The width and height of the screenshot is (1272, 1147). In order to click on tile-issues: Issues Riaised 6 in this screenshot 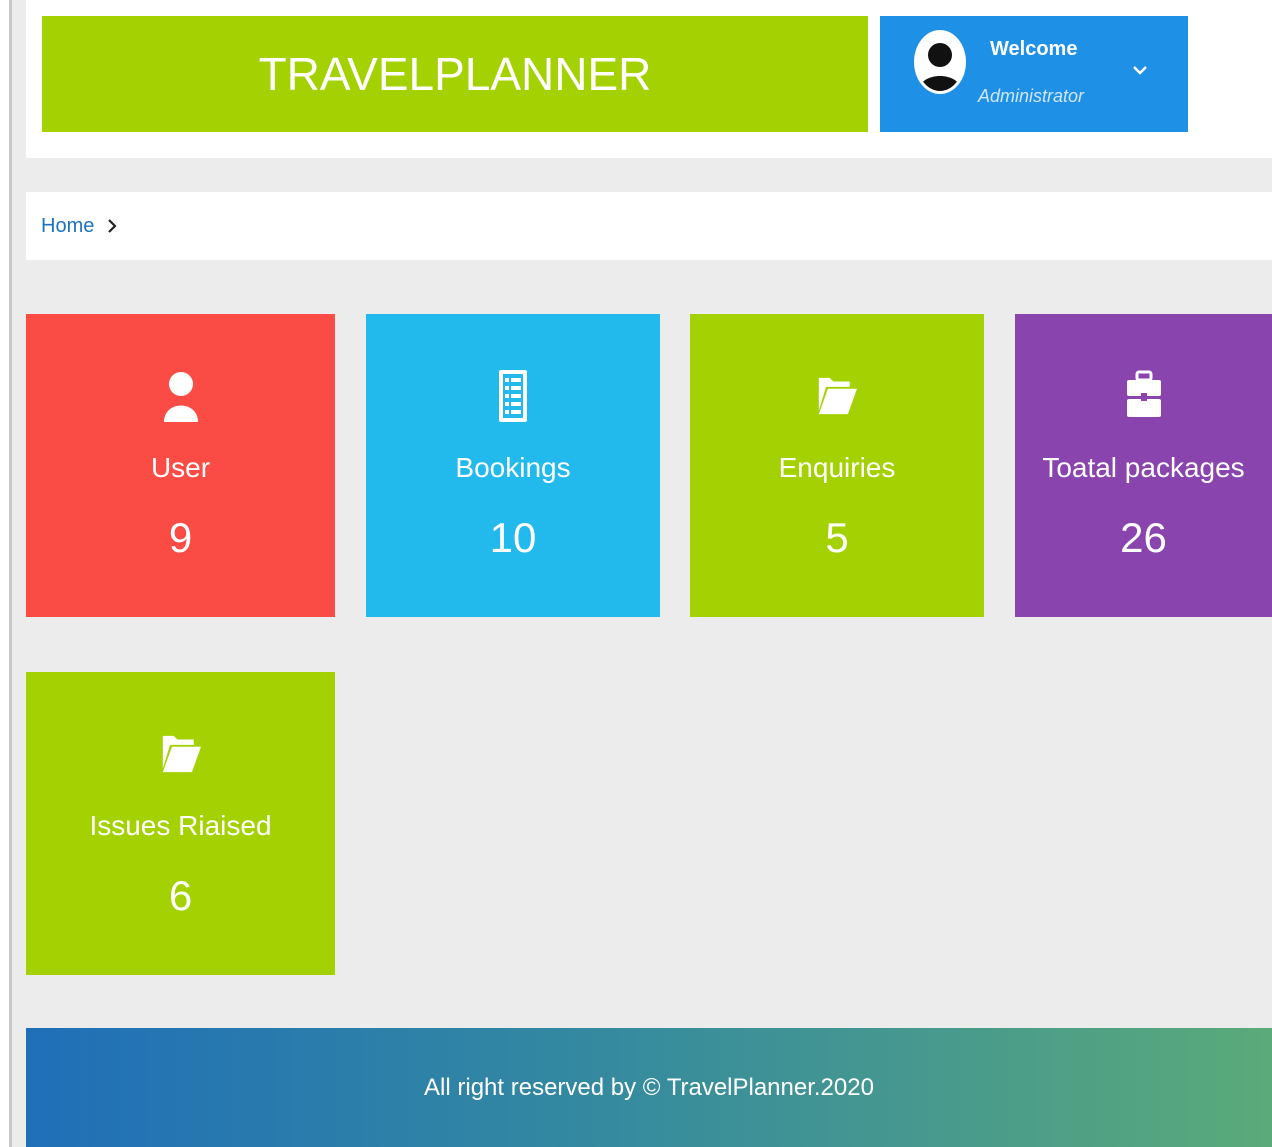, I will do `click(180, 823)`.